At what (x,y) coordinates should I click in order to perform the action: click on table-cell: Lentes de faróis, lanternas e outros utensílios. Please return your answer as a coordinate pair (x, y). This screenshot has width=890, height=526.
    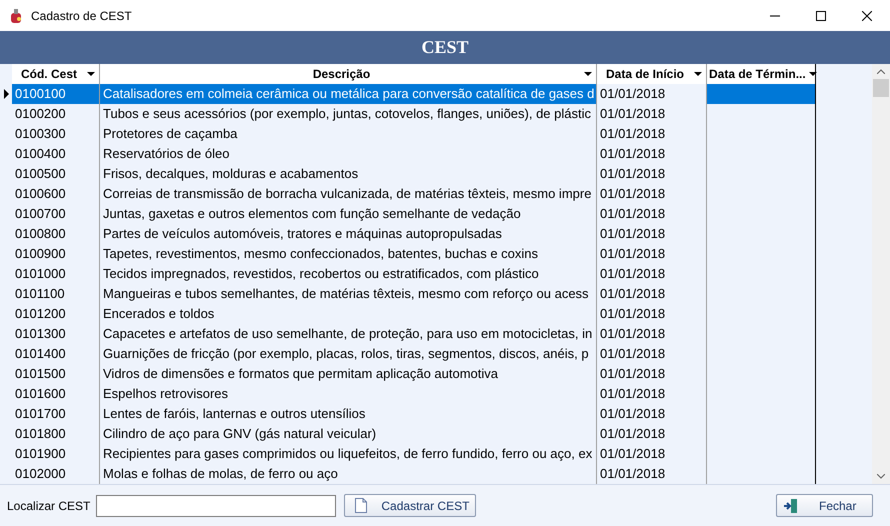
    Looking at the image, I should click on (348, 414).